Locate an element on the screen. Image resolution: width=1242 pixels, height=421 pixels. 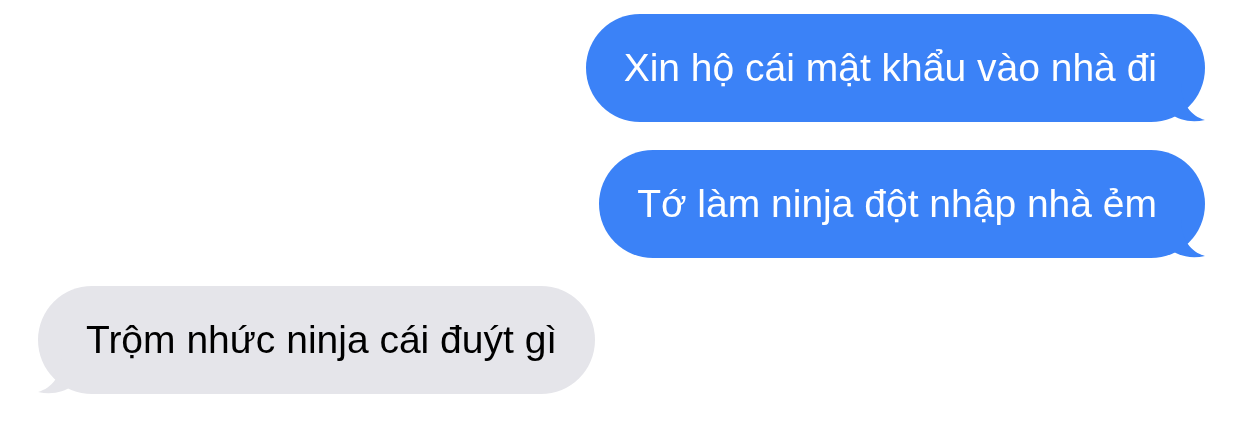
message-bubble: Tớ làm ninja đột nhập nhà ẻm is located at coordinates (902, 204).